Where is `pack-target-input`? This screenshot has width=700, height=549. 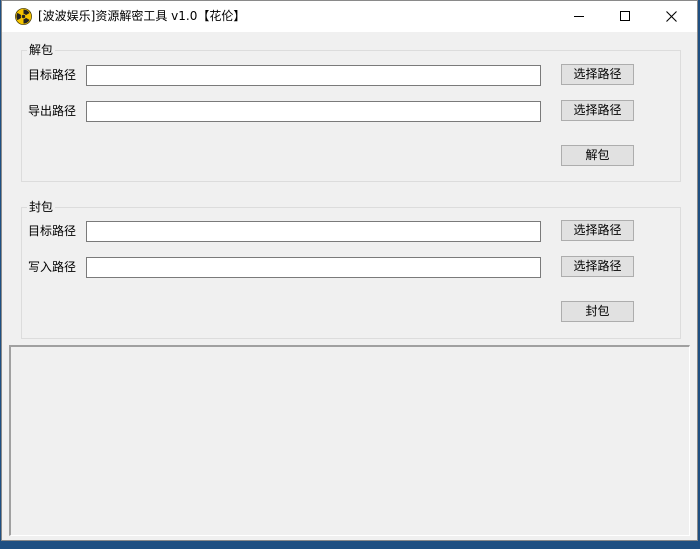
pack-target-input is located at coordinates (313, 231).